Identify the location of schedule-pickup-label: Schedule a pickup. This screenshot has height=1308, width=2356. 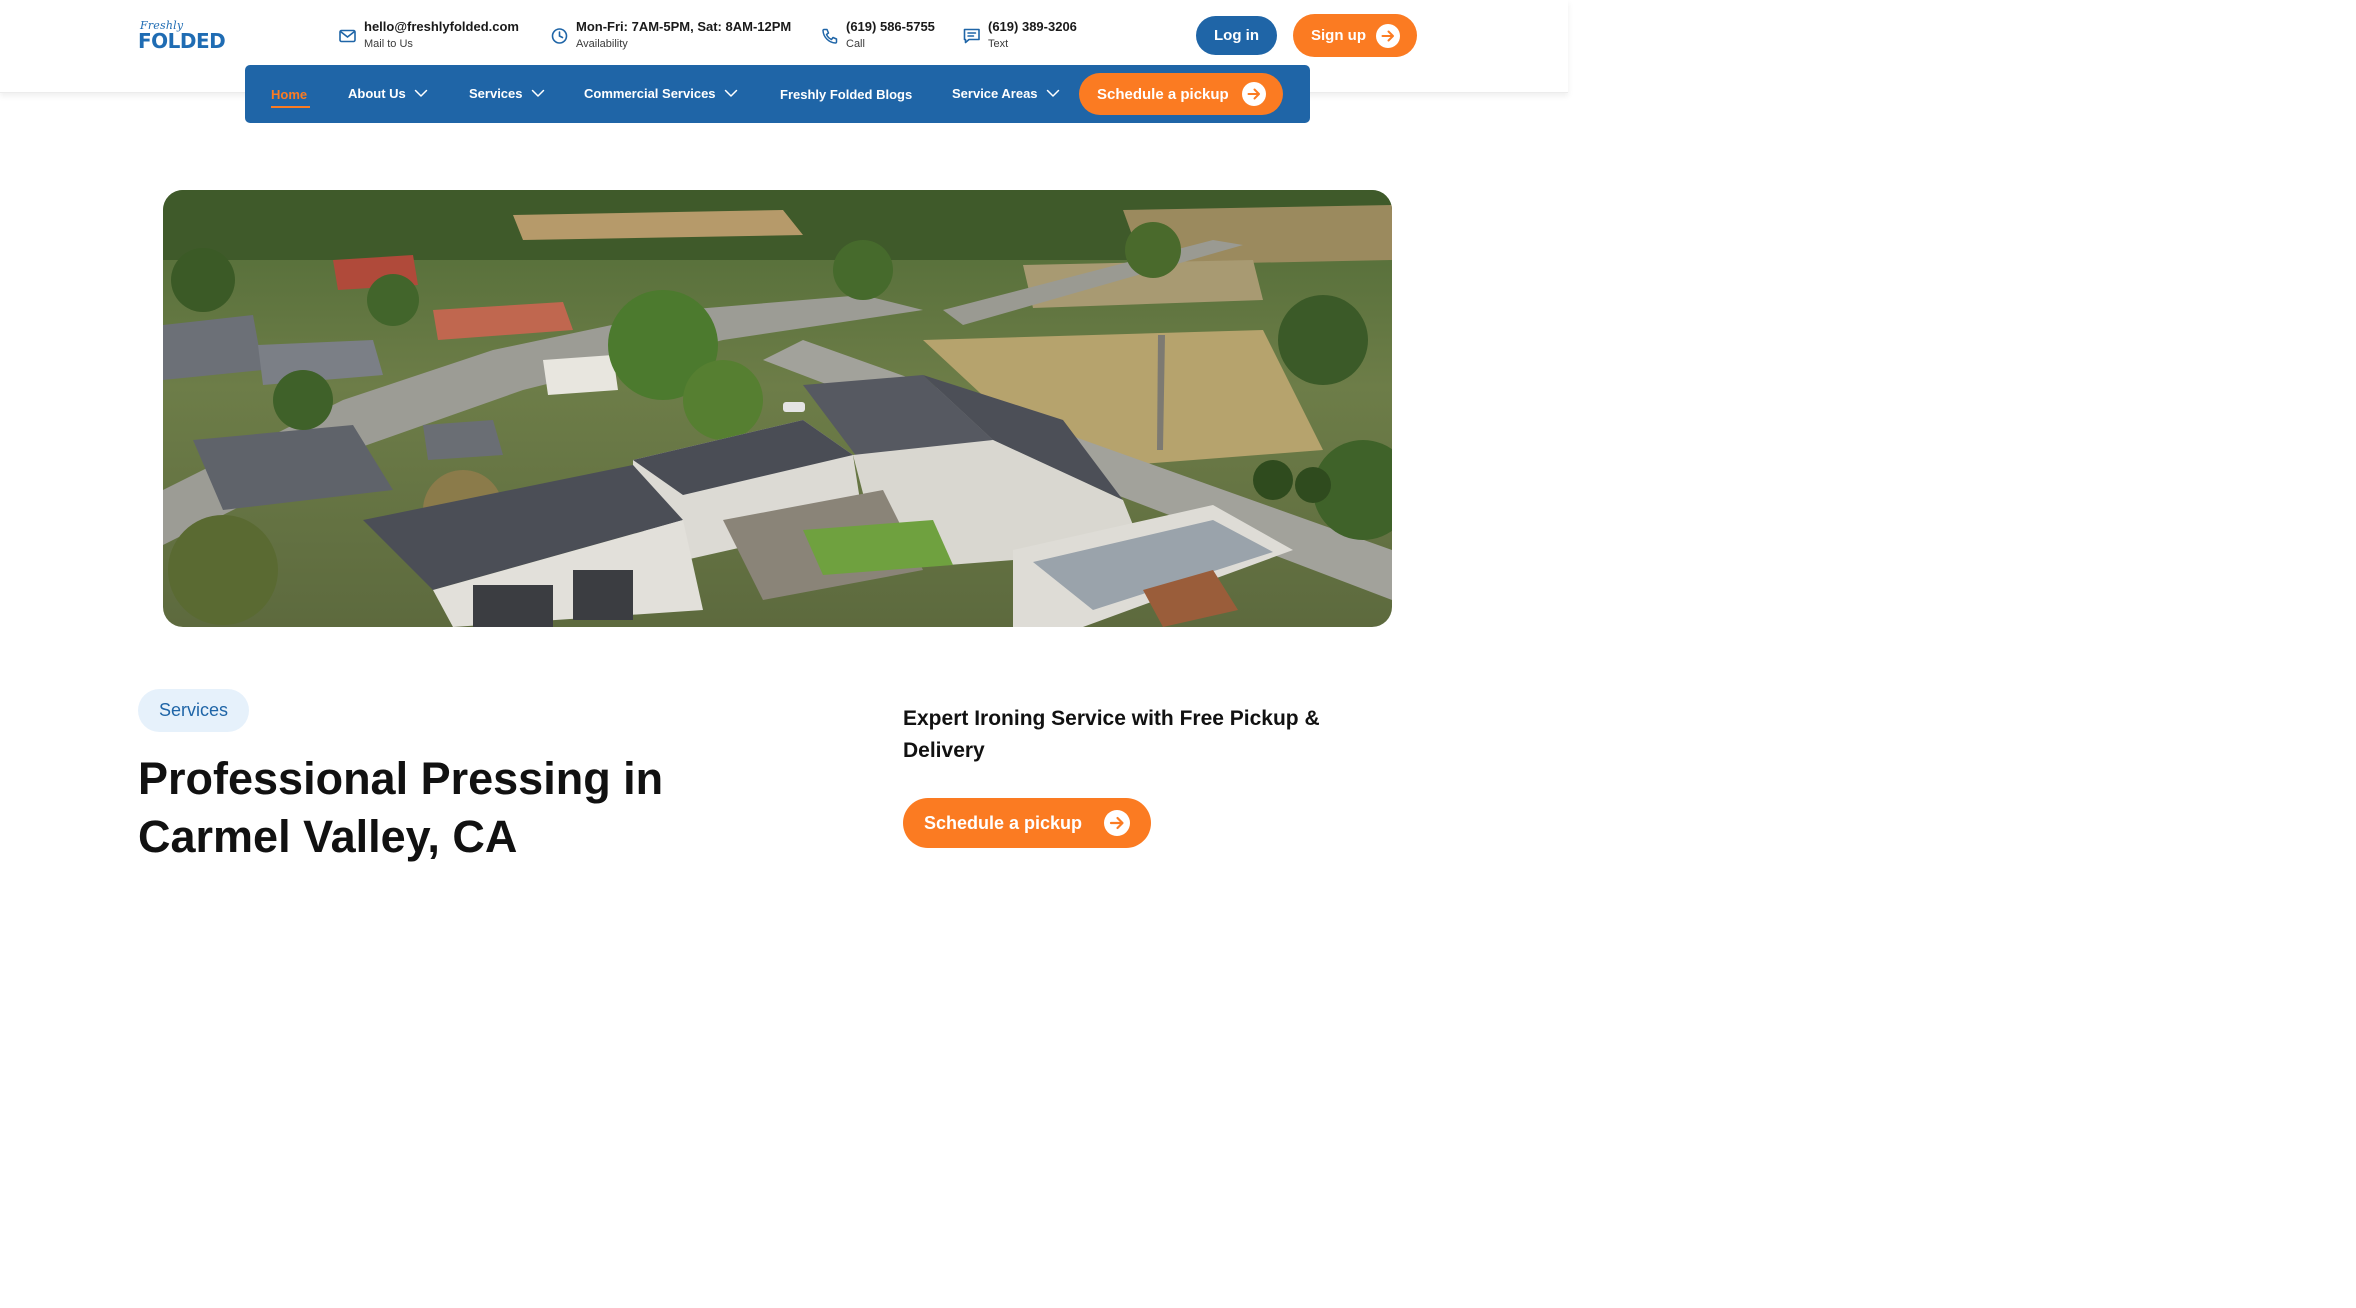
(1003, 822).